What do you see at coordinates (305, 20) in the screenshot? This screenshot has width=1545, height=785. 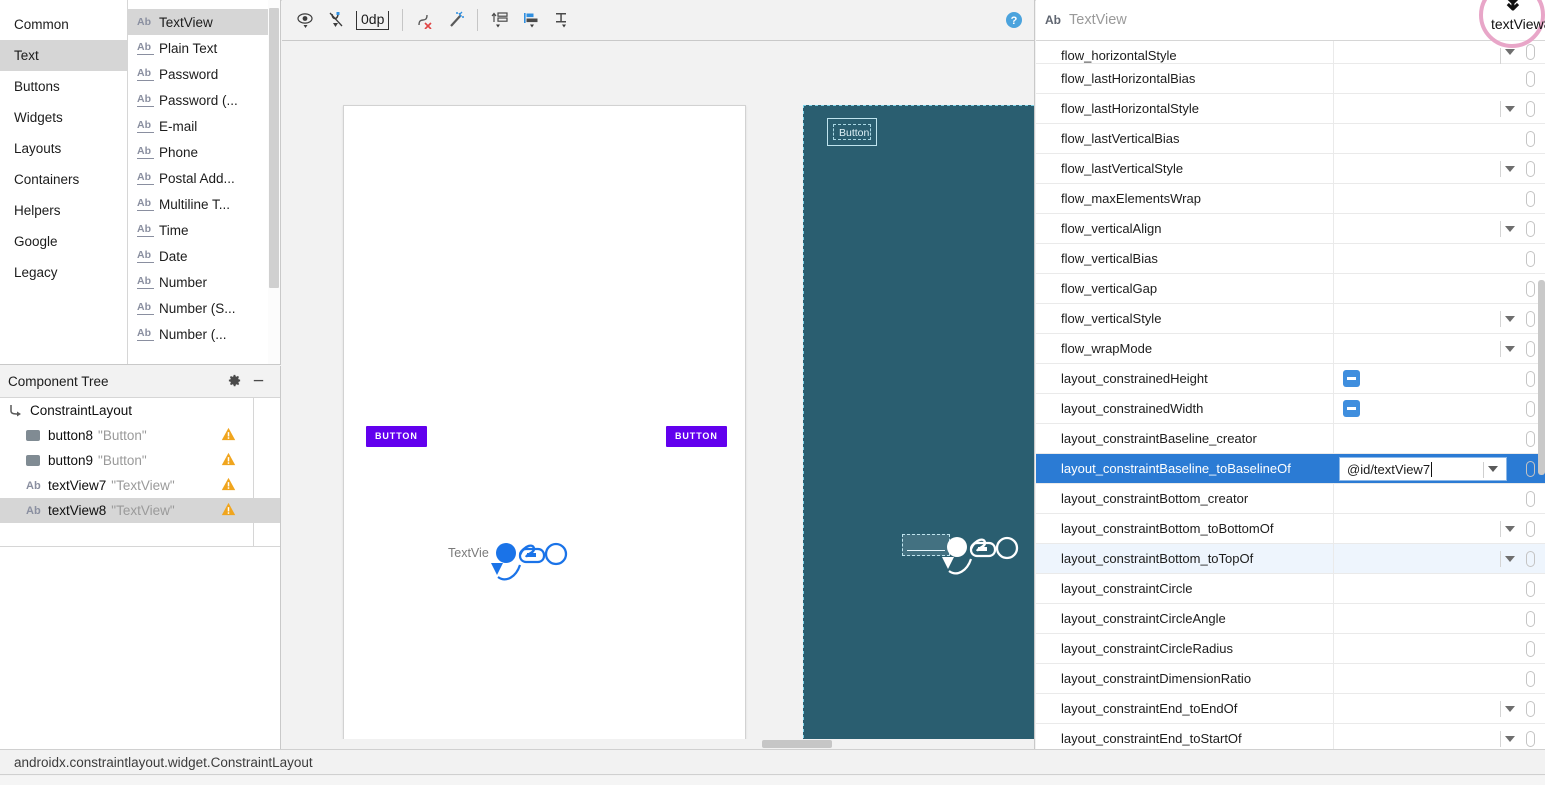 I see `view-options-icon` at bounding box center [305, 20].